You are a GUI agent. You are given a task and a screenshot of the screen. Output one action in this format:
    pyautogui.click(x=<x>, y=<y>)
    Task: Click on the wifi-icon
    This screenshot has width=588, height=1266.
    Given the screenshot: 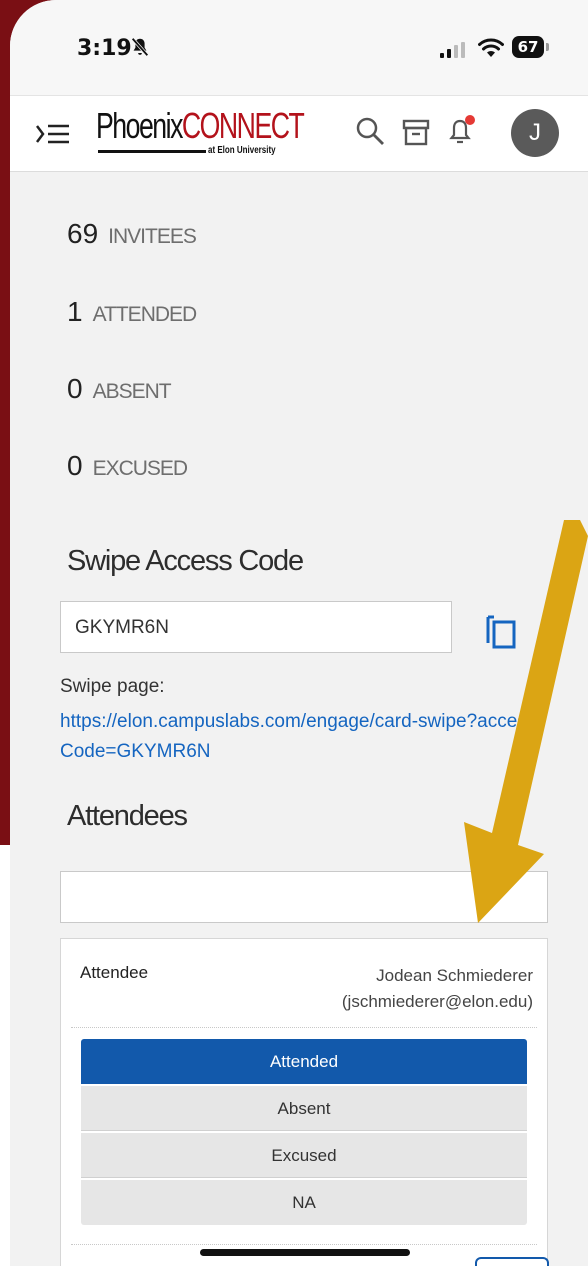 What is the action you would take?
    pyautogui.click(x=491, y=47)
    